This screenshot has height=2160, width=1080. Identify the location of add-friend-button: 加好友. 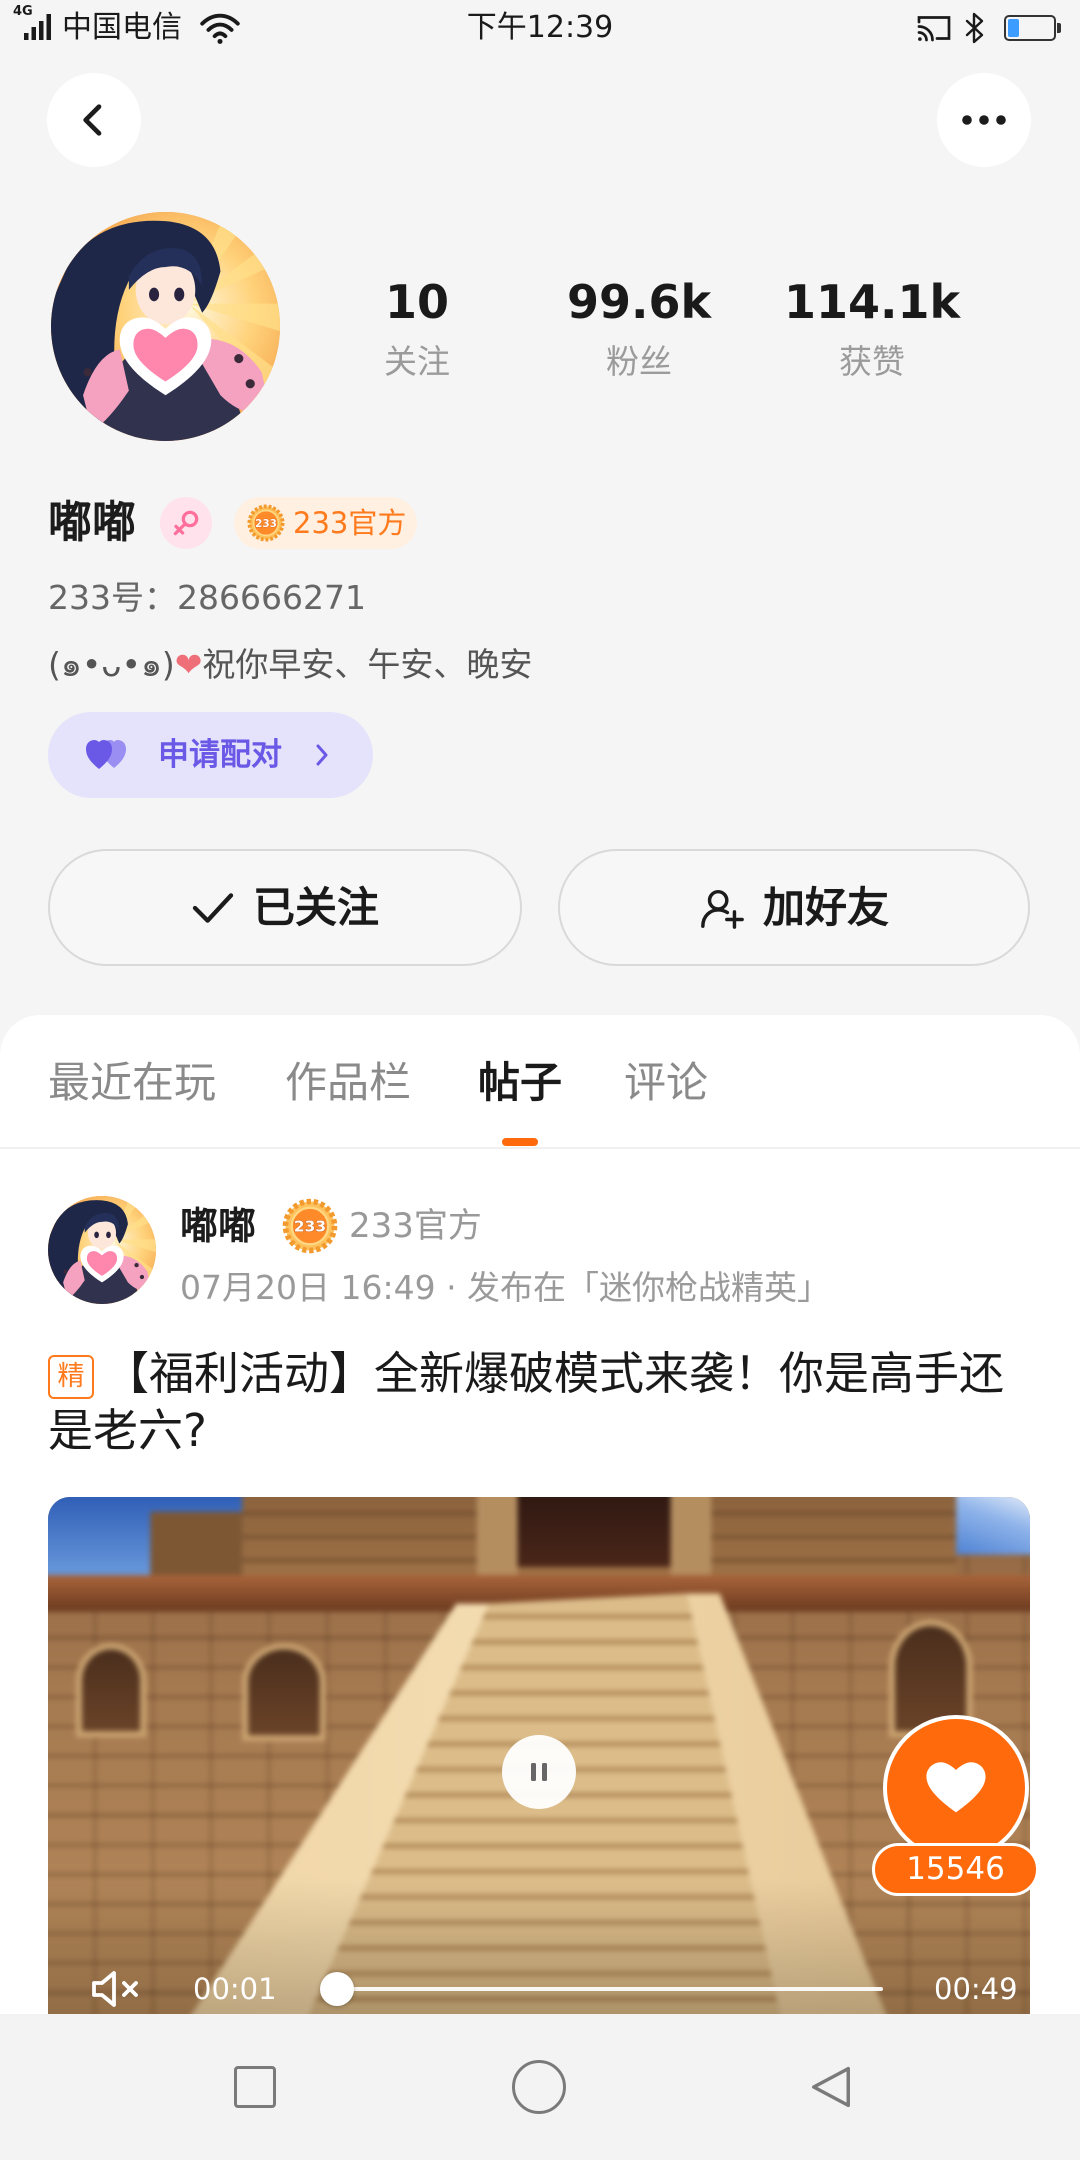
(794, 907).